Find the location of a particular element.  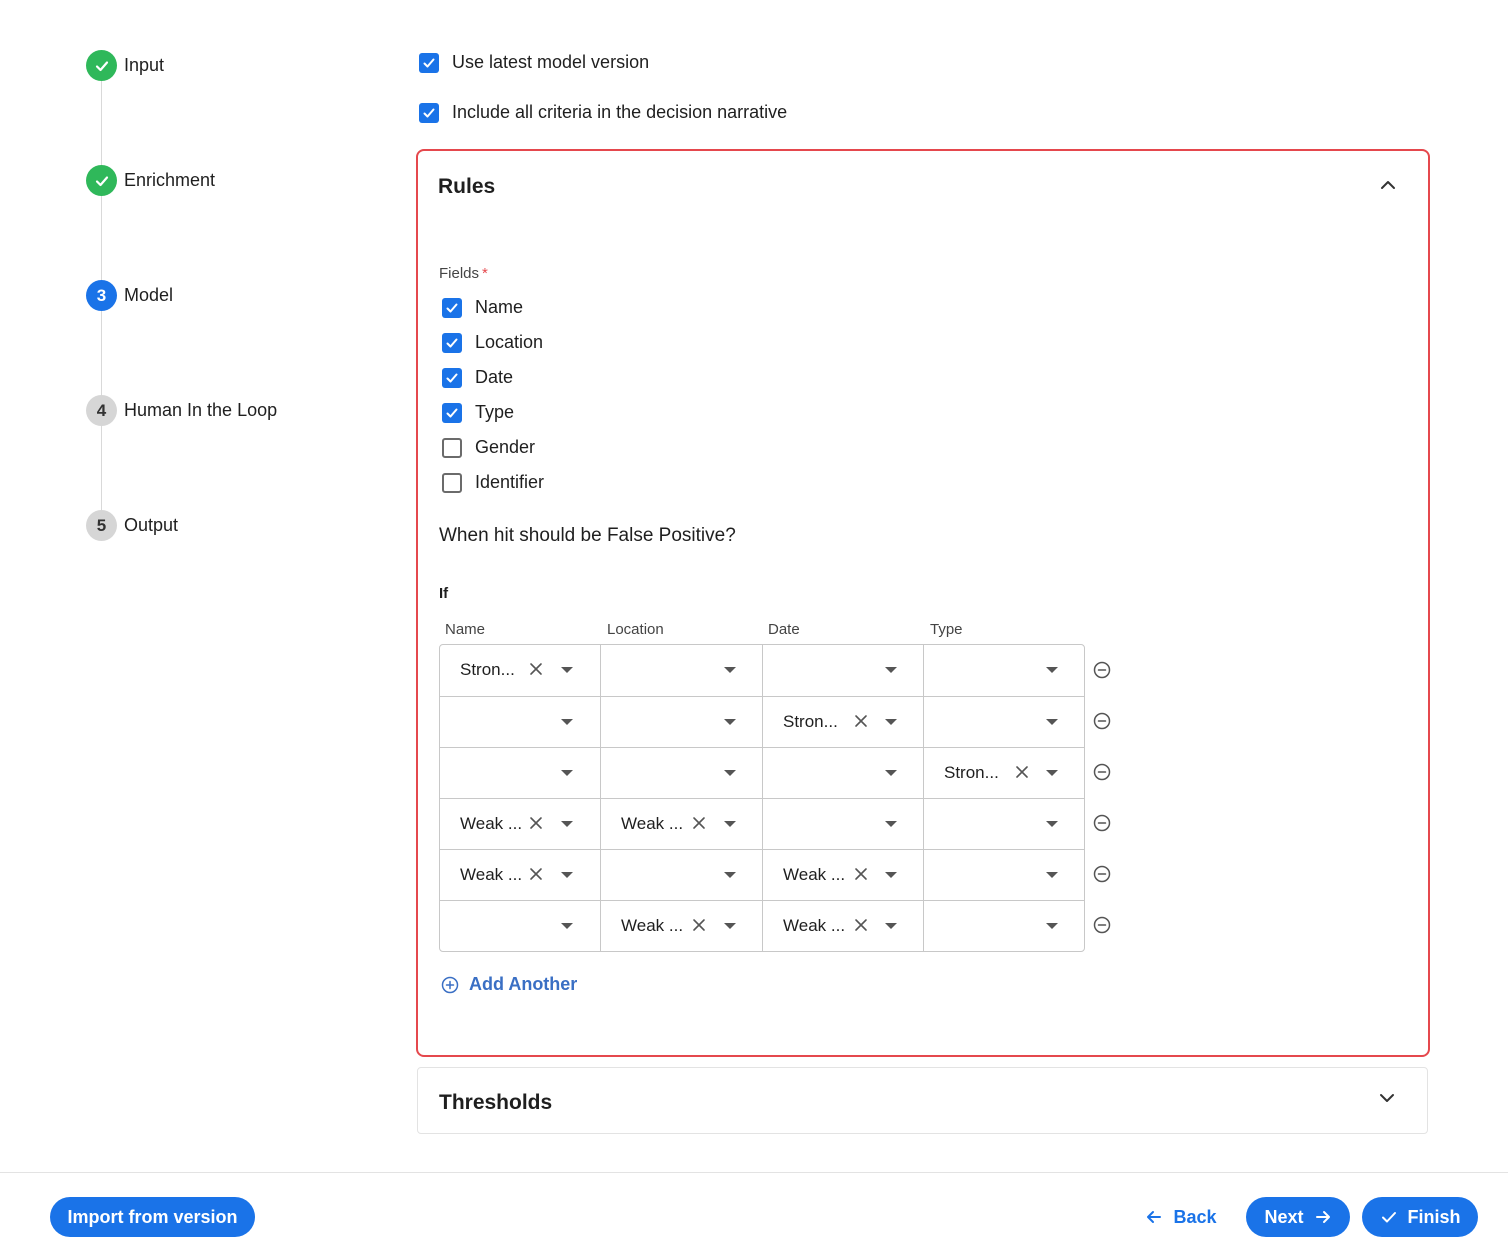

back-button: Back is located at coordinates (1181, 1217).